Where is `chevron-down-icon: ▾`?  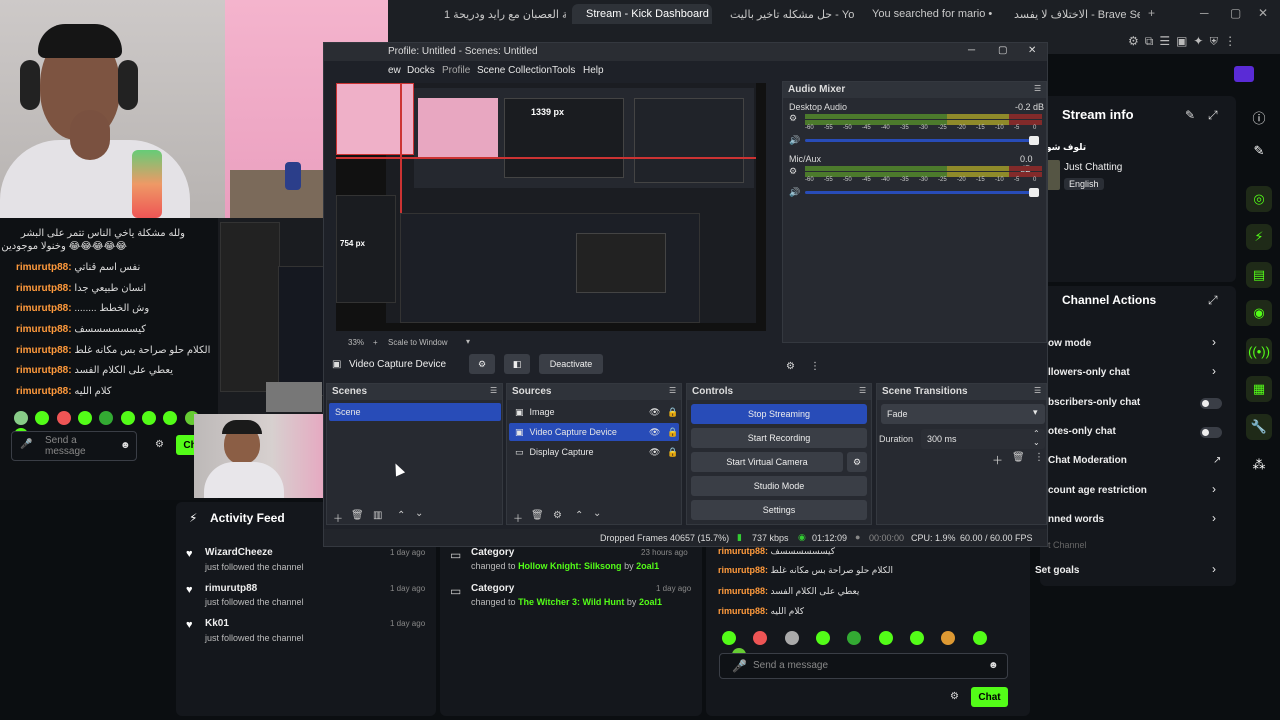
chevron-down-icon: ▾ is located at coordinates (468, 341).